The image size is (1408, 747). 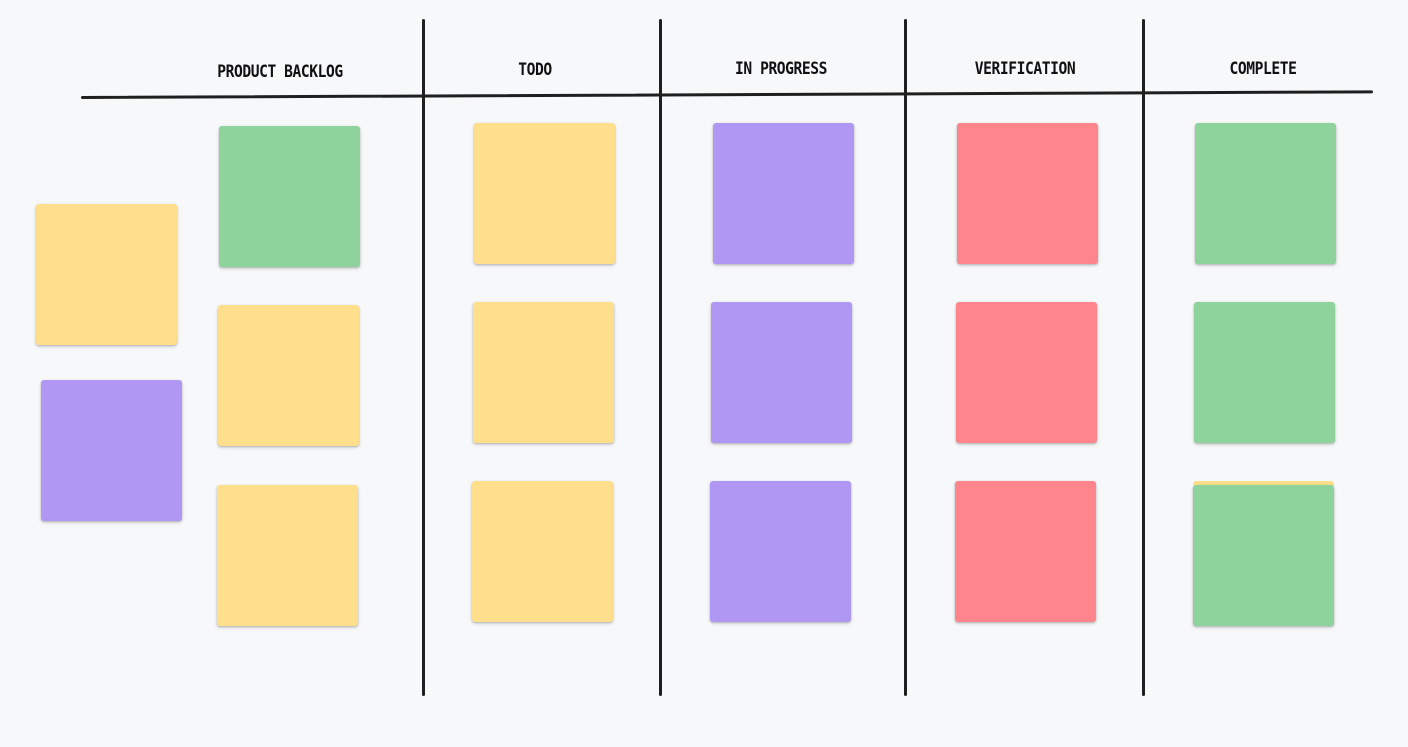 I want to click on column-title-in-progress: IN PROGRESS, so click(x=781, y=69).